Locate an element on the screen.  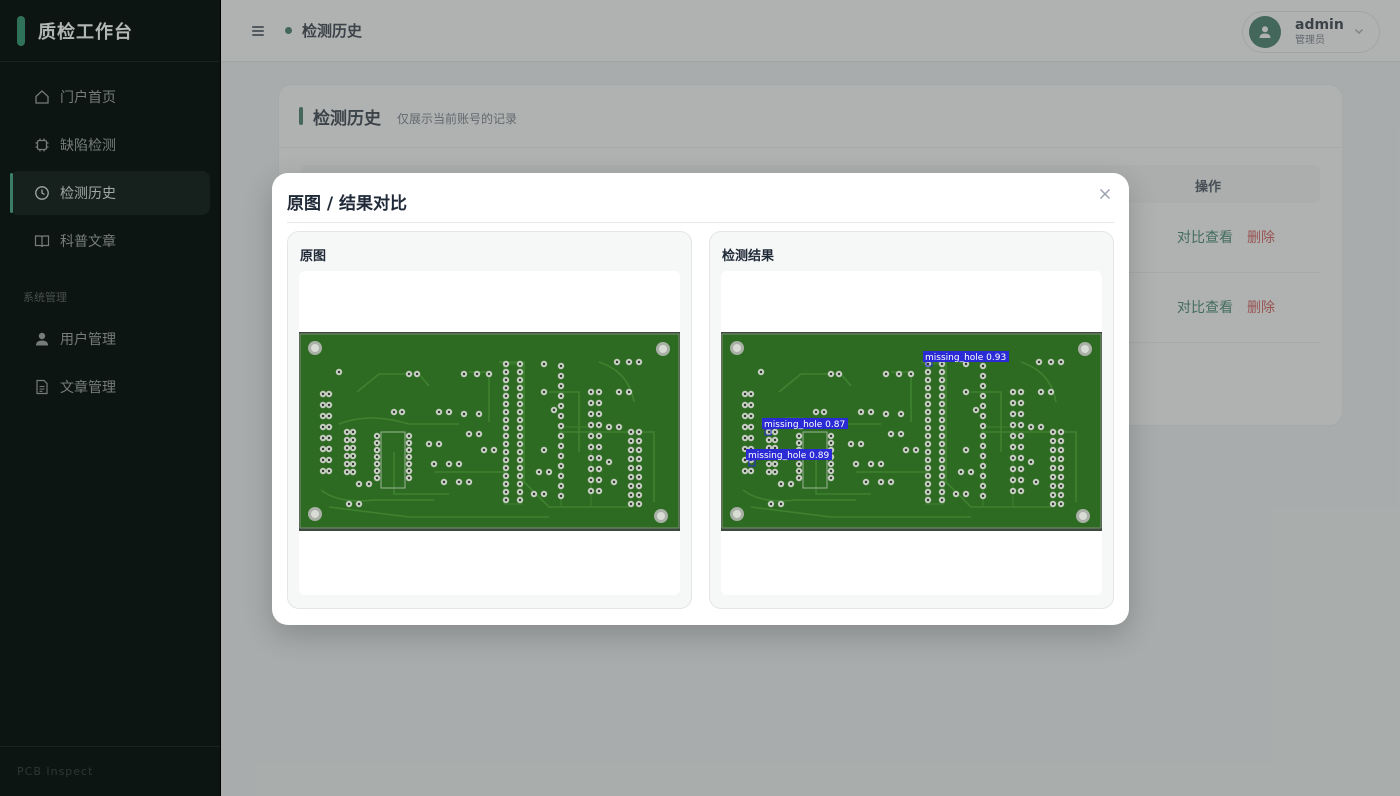
original-image-frame is located at coordinates (489, 433).